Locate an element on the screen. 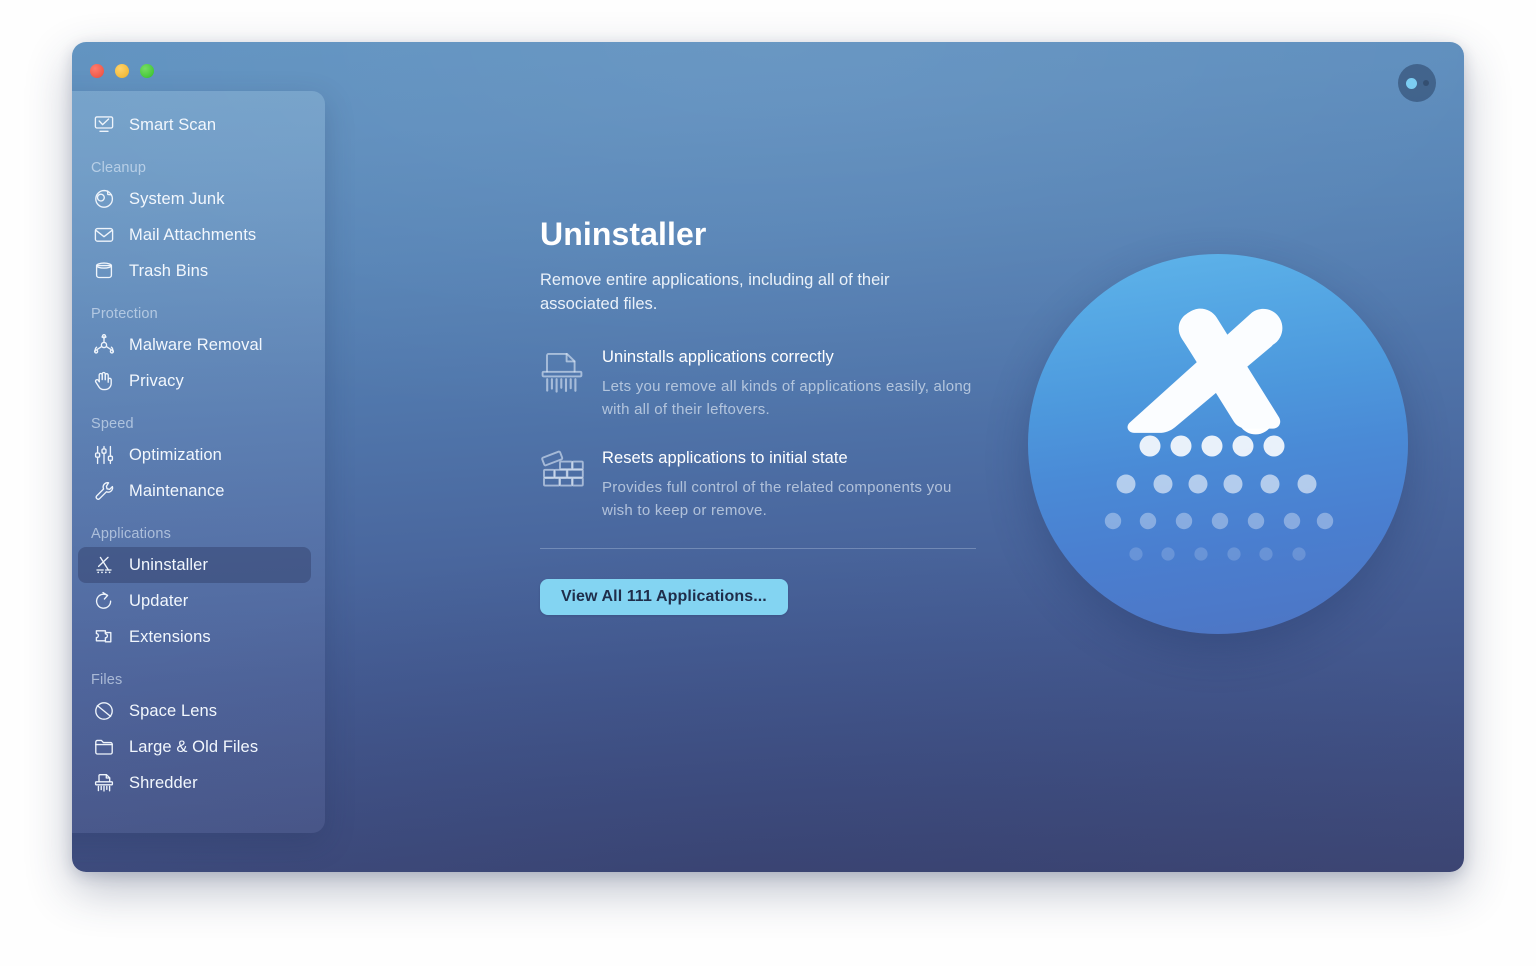  hero-glyph is located at coordinates (1218, 444).